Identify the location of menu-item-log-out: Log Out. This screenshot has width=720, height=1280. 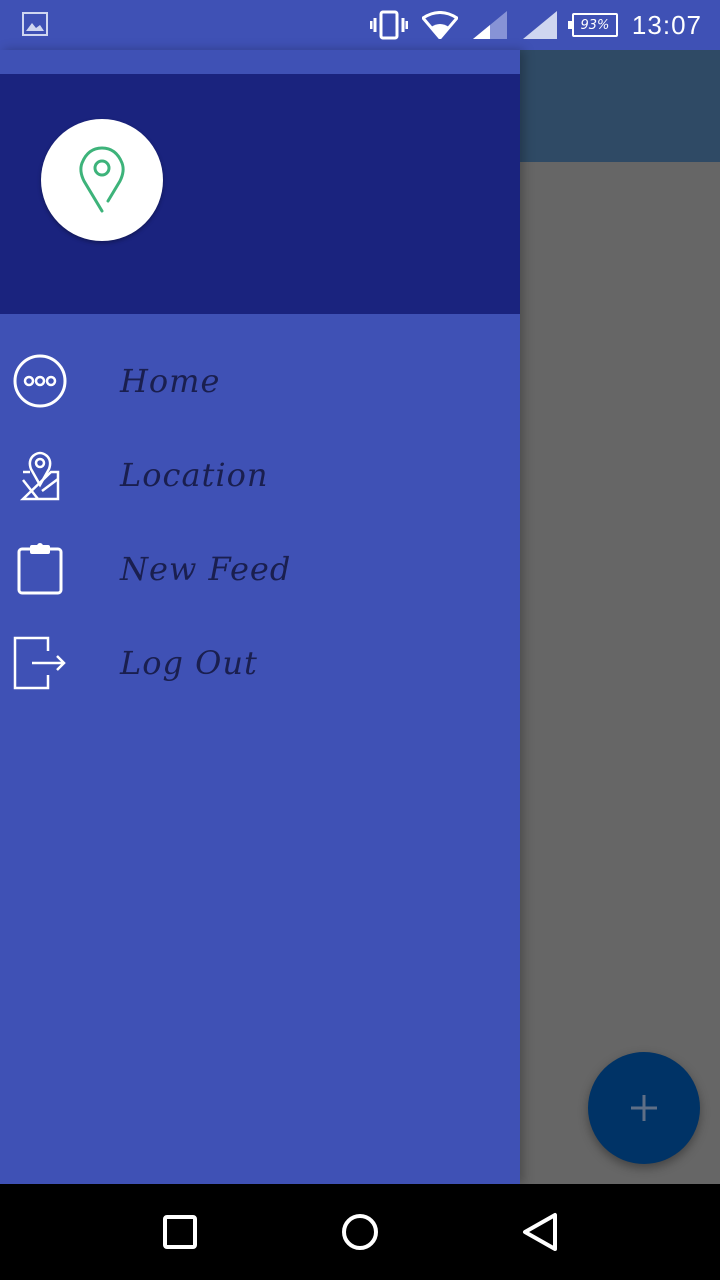
(260, 663).